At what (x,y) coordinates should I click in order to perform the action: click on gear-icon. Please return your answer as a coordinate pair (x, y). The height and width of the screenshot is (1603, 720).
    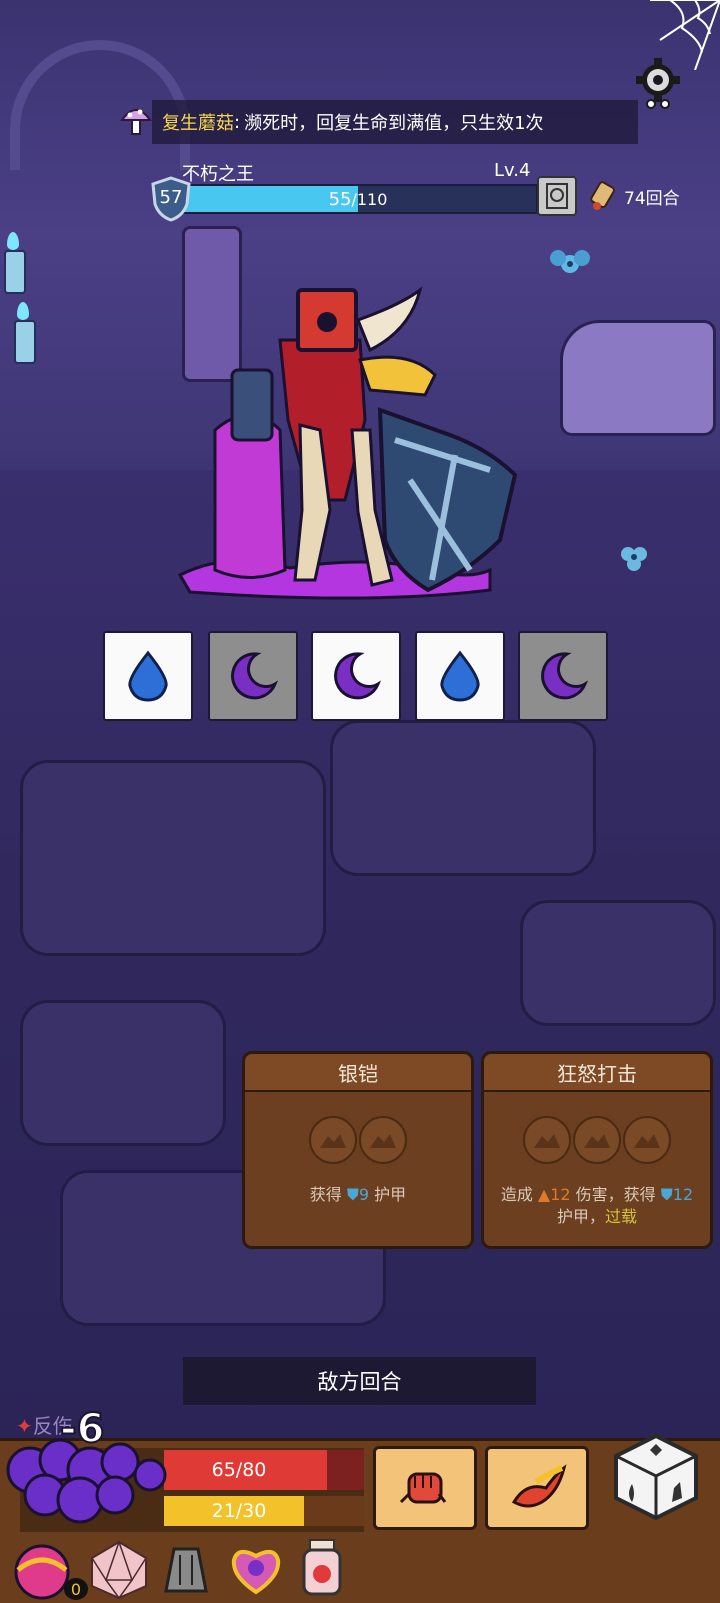
    Looking at the image, I should click on (658, 83).